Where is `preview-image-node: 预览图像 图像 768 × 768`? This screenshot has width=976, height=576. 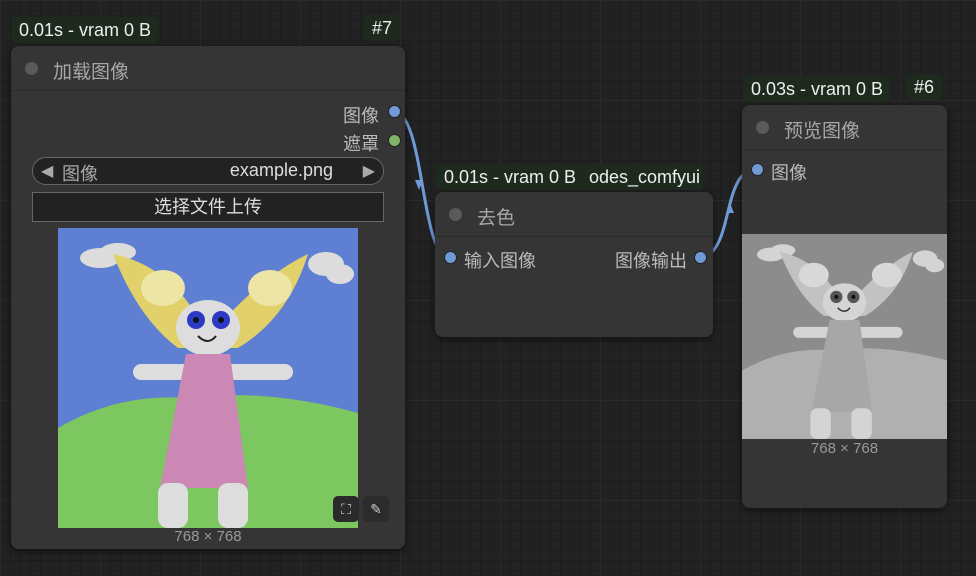
preview-image-node: 预览图像 图像 768 × 768 is located at coordinates (844, 306).